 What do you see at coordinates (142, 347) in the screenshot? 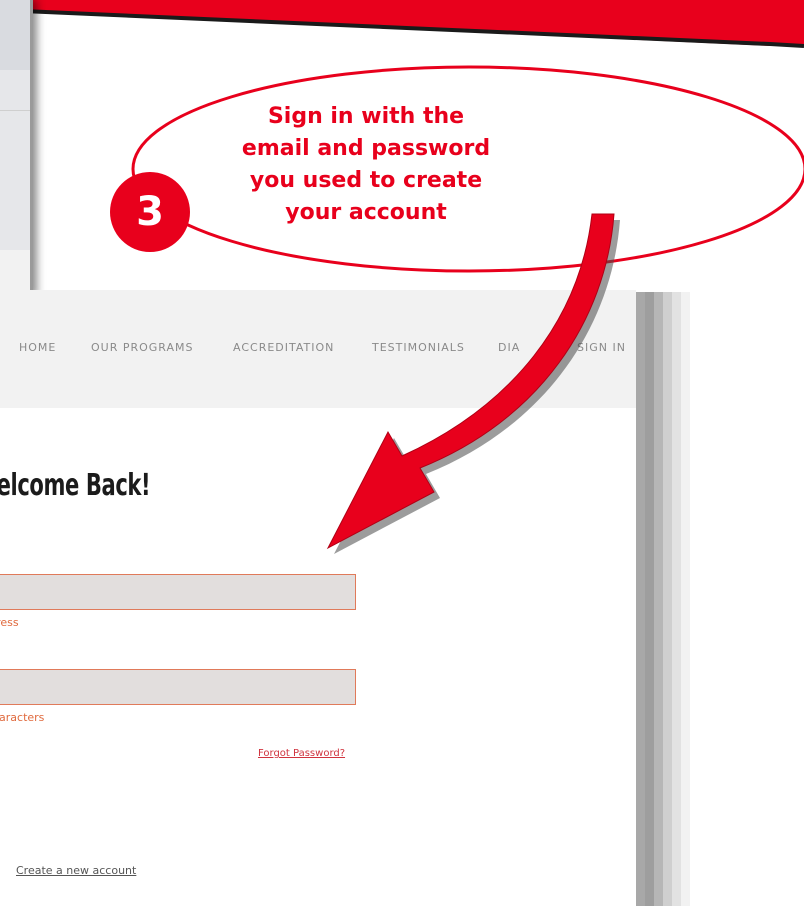
I see `nav-our-programs: OUR PROGRAMS` at bounding box center [142, 347].